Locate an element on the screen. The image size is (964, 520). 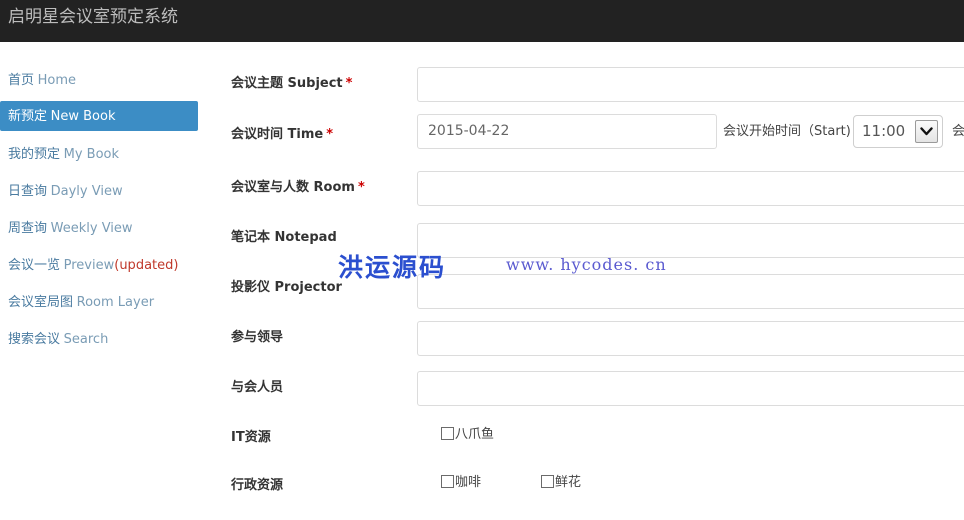
sidebar-item-room-layer-label-cn: 会议室局图 is located at coordinates (41, 302).